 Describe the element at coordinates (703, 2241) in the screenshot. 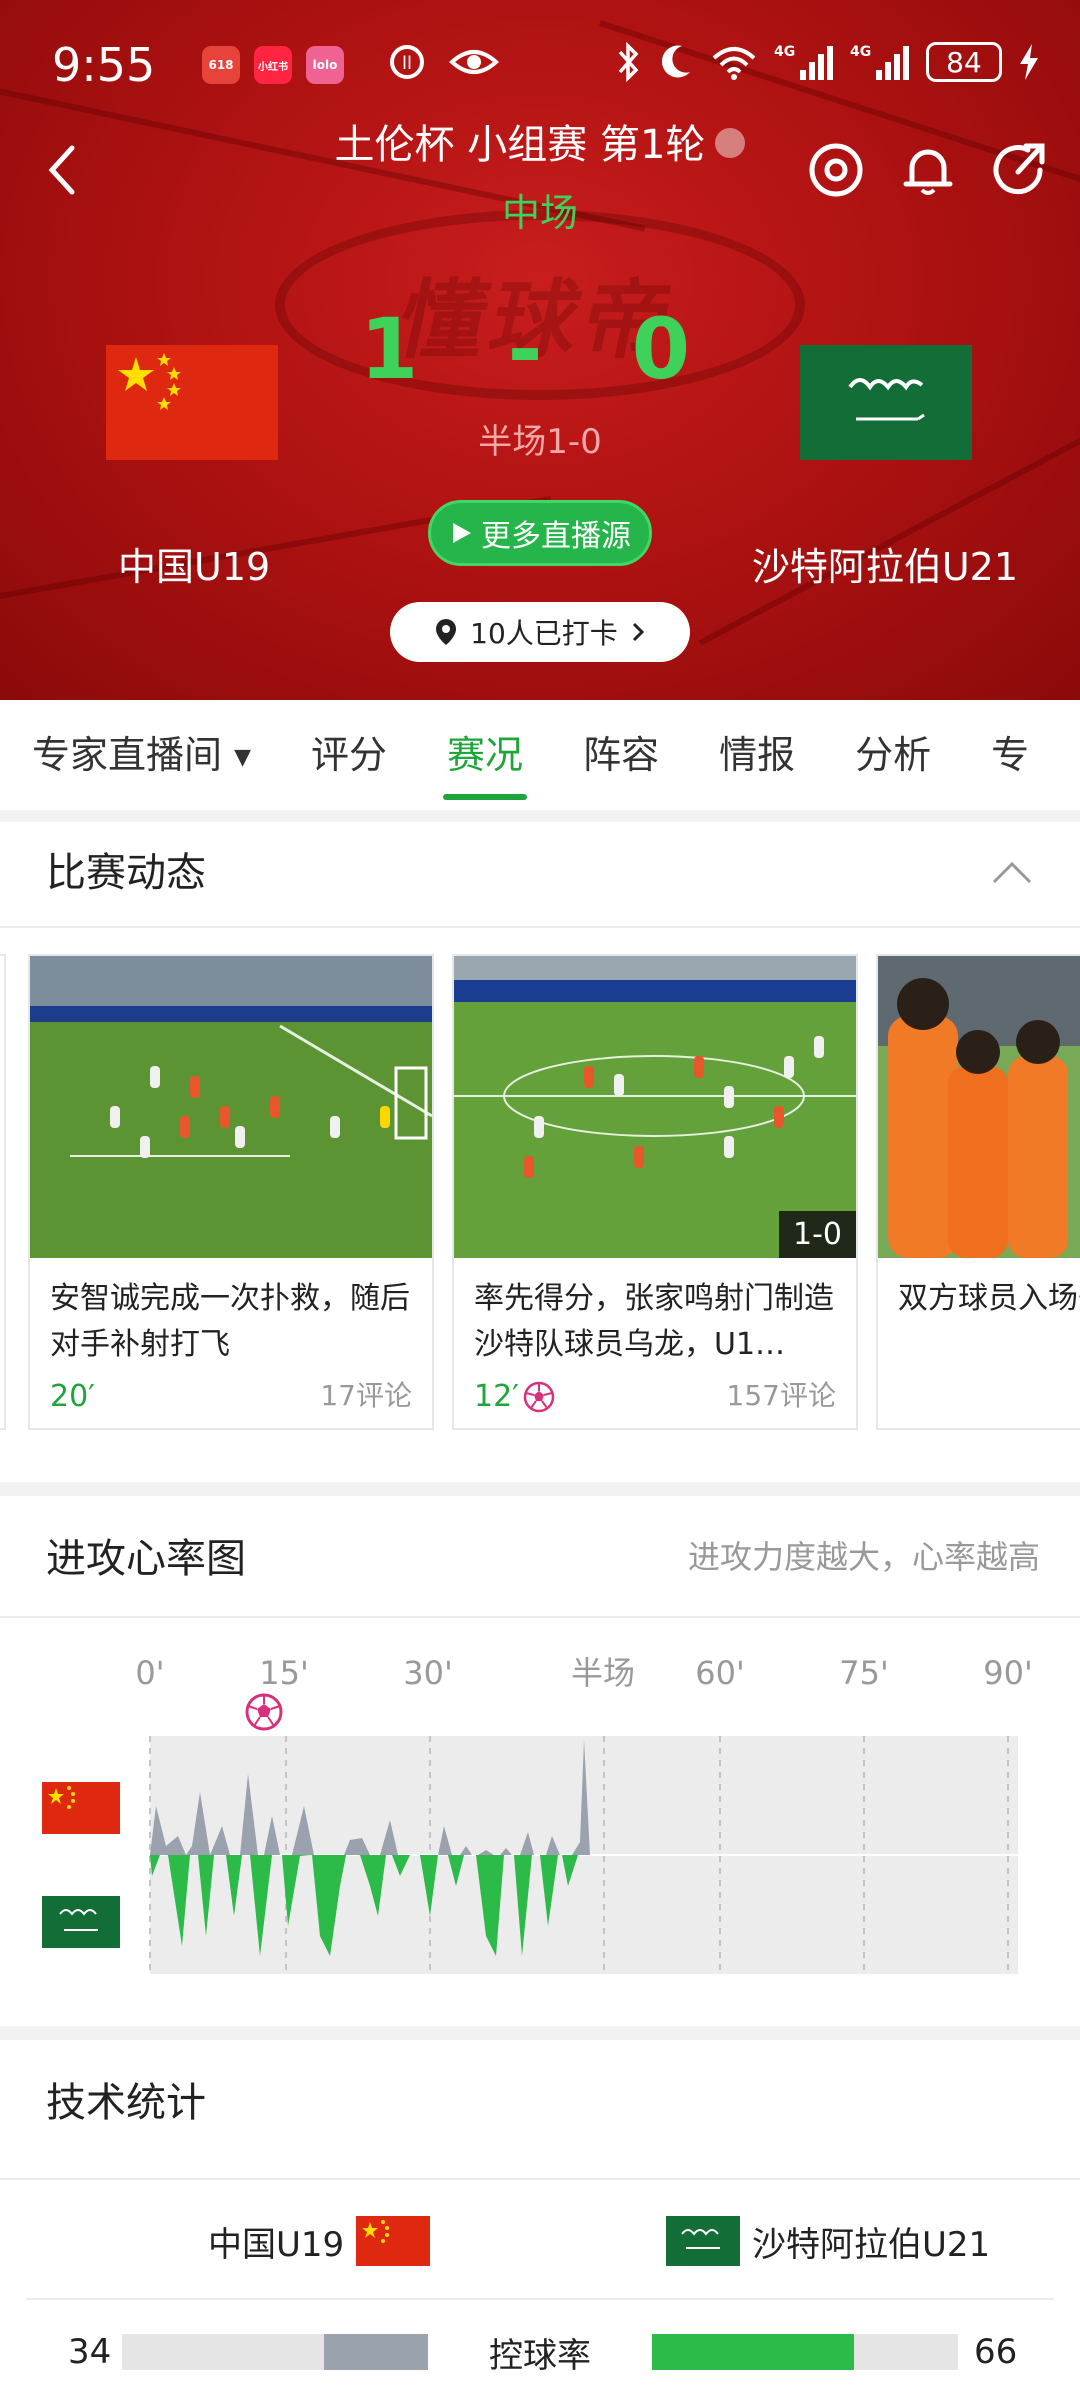

I see `saudi-flag-small` at that location.